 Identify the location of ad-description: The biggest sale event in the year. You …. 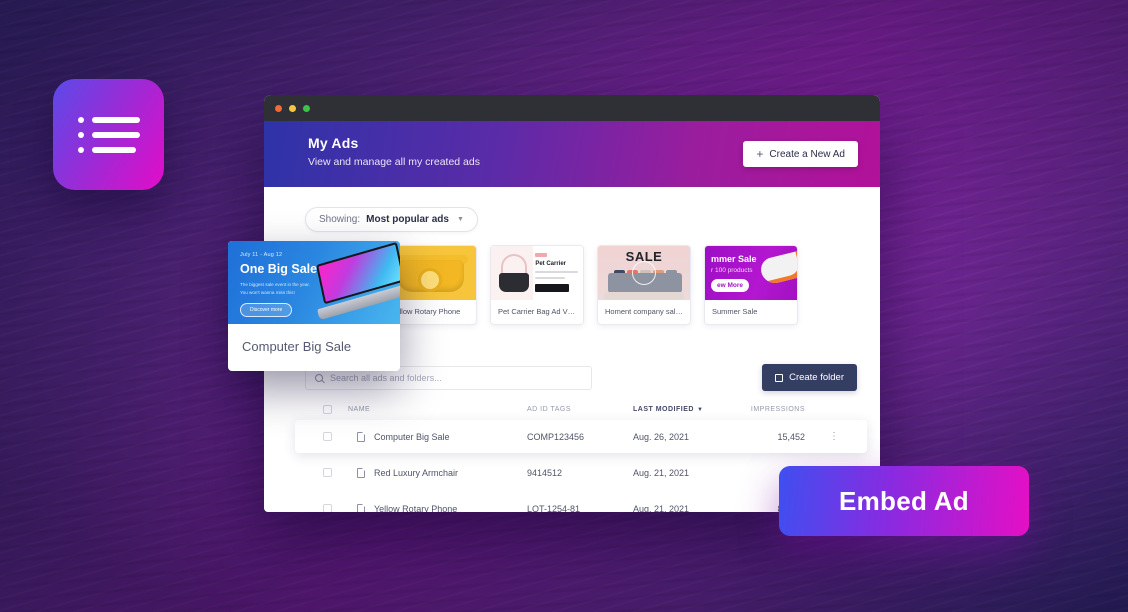
(275, 288).